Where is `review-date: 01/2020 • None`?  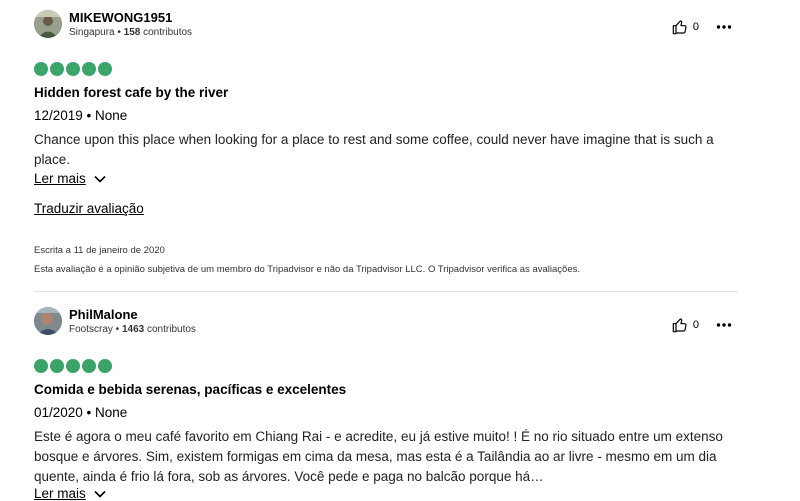 review-date: 01/2020 • None is located at coordinates (81, 412).